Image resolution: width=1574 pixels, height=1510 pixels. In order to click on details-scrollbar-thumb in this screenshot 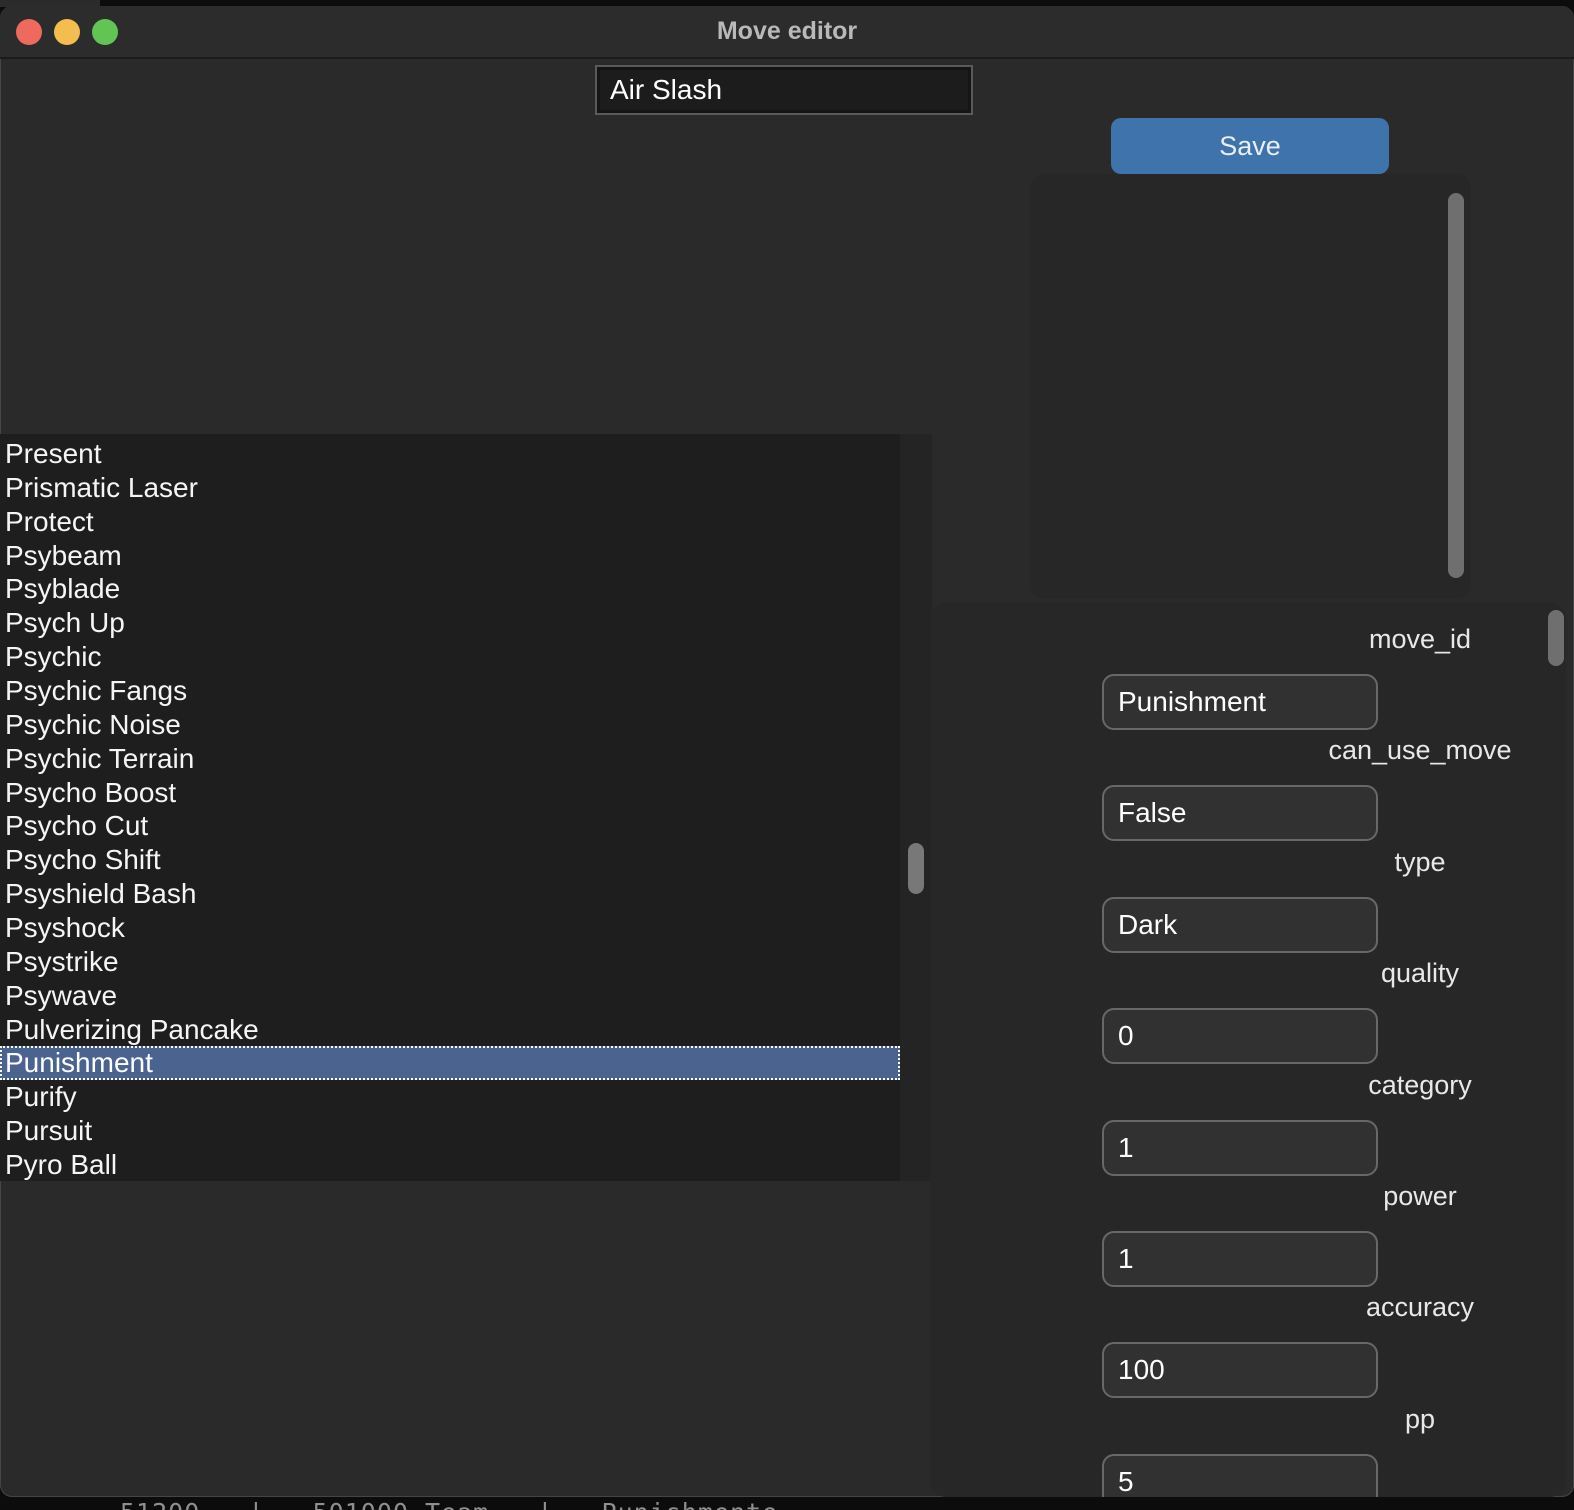, I will do `click(1456, 385)`.